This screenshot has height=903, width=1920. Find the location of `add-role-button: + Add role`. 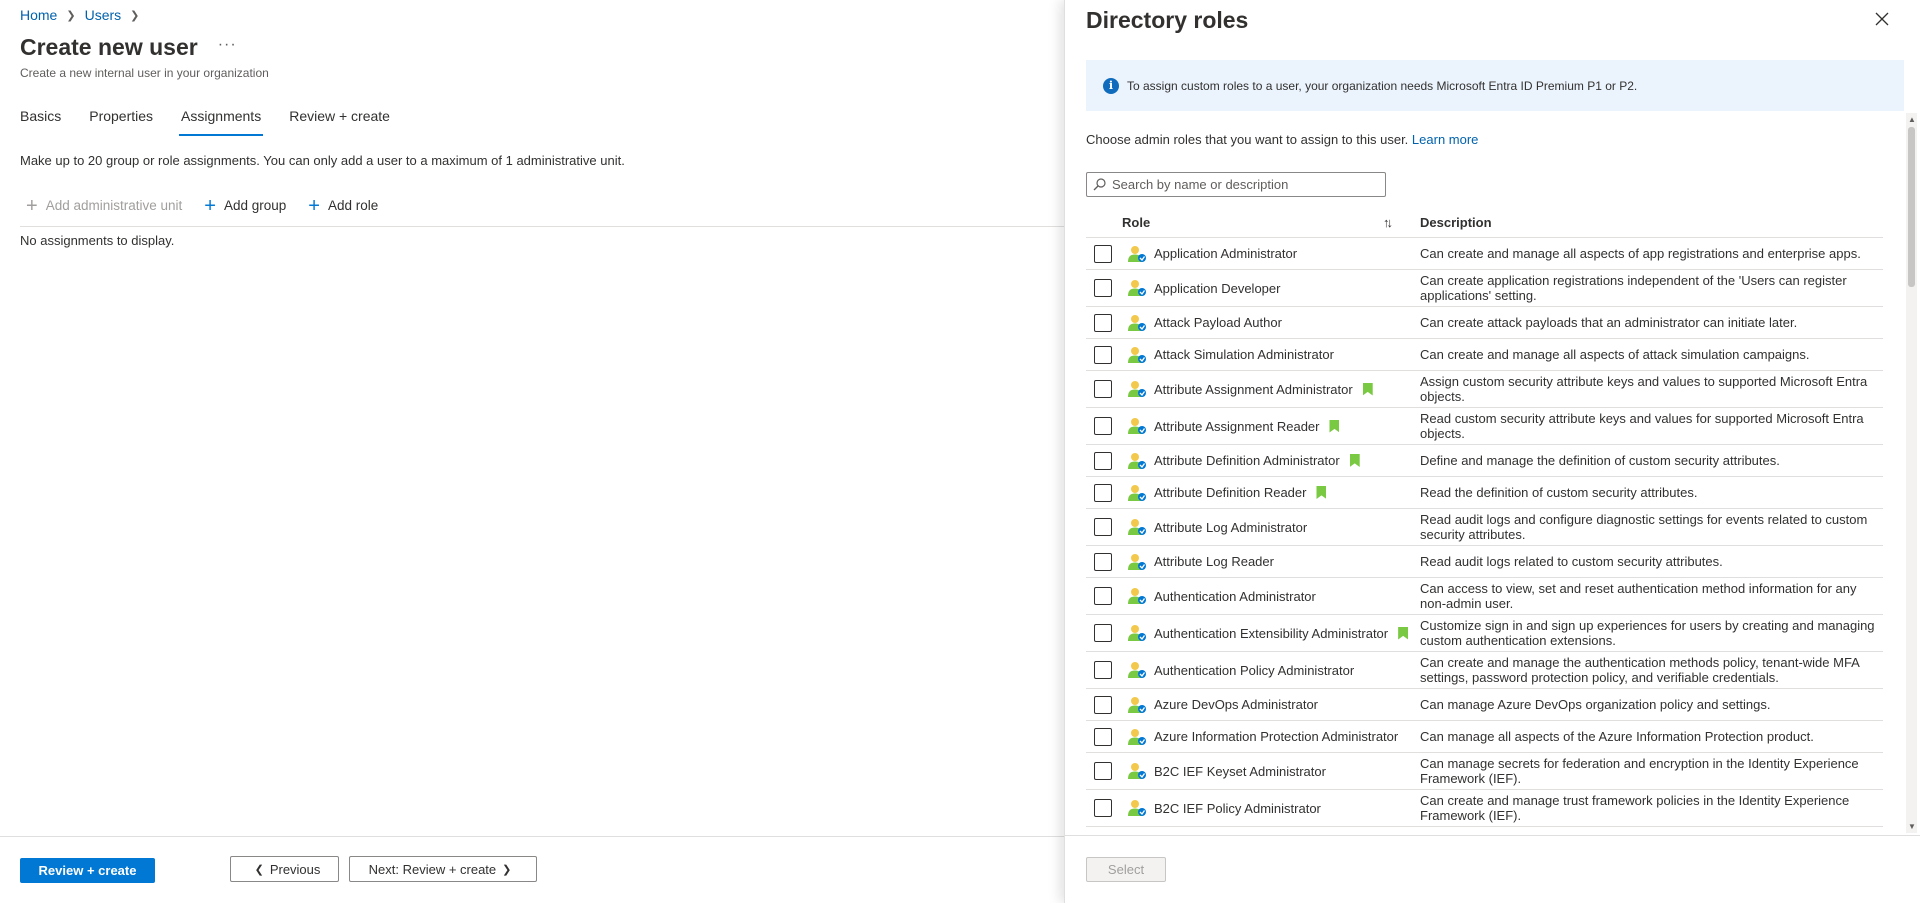

add-role-button: + Add role is located at coordinates (340, 206).